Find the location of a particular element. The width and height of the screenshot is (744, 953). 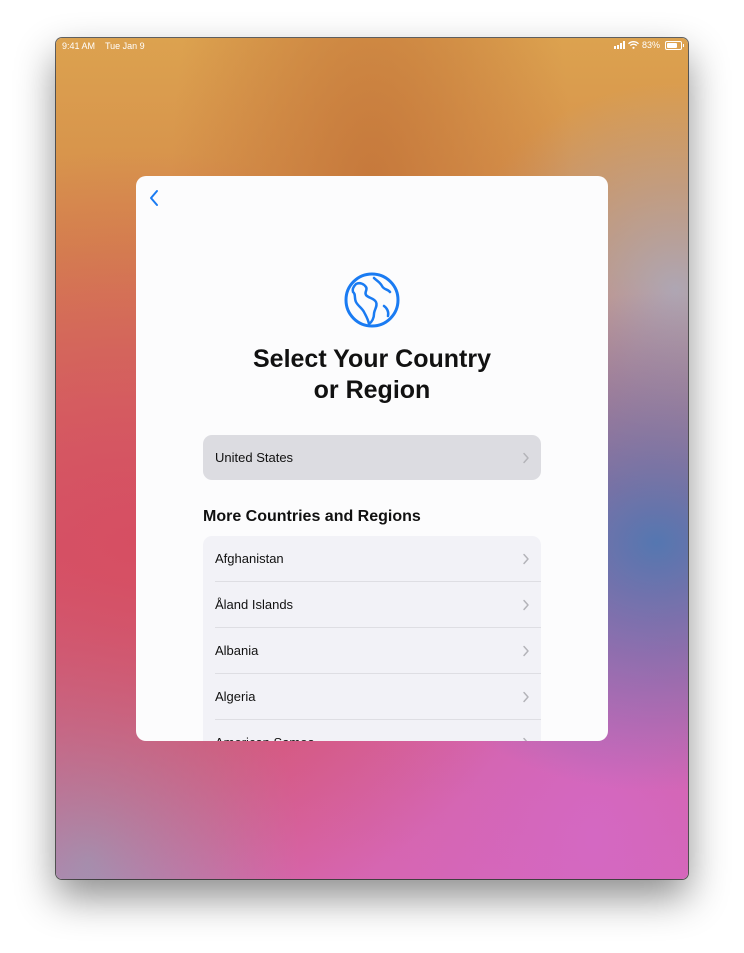

list-item: Åland Islands is located at coordinates (372, 605).